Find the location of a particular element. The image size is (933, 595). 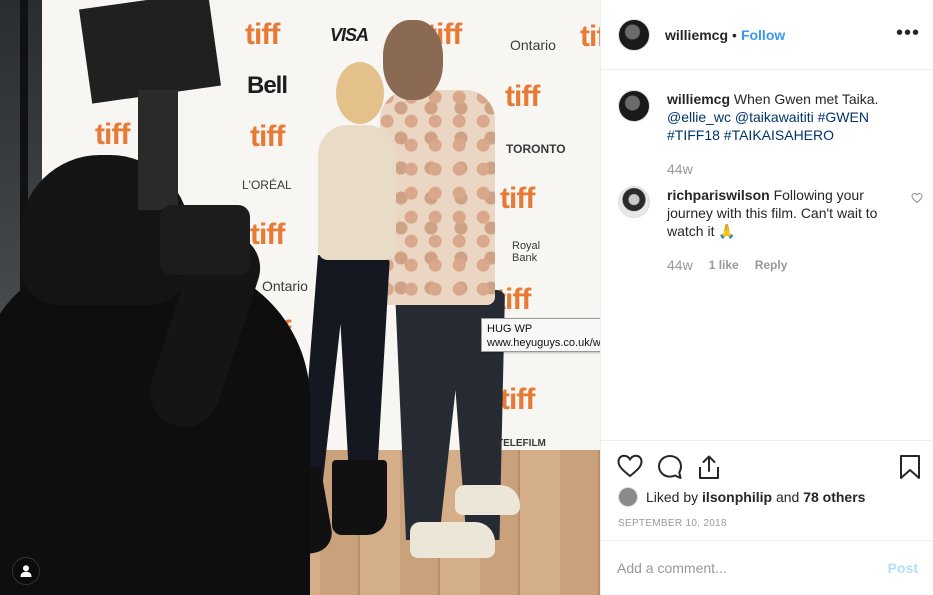

likes-summary: Liked by ilsonphilip and 78 others is located at coordinates (741, 497).